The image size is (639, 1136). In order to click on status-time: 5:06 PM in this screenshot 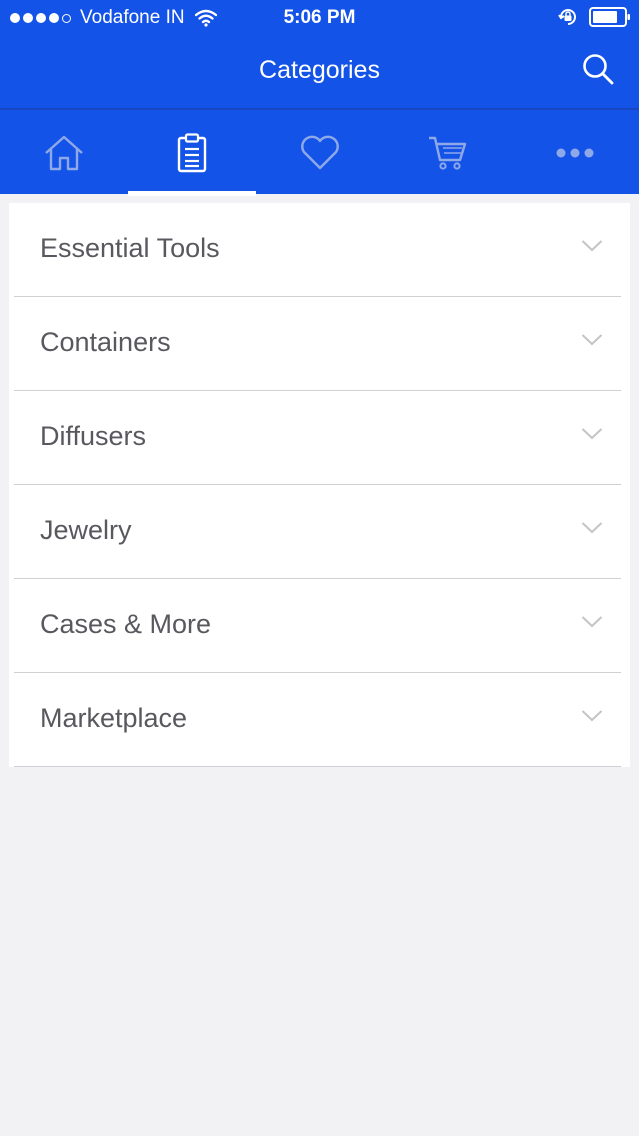, I will do `click(319, 17)`.